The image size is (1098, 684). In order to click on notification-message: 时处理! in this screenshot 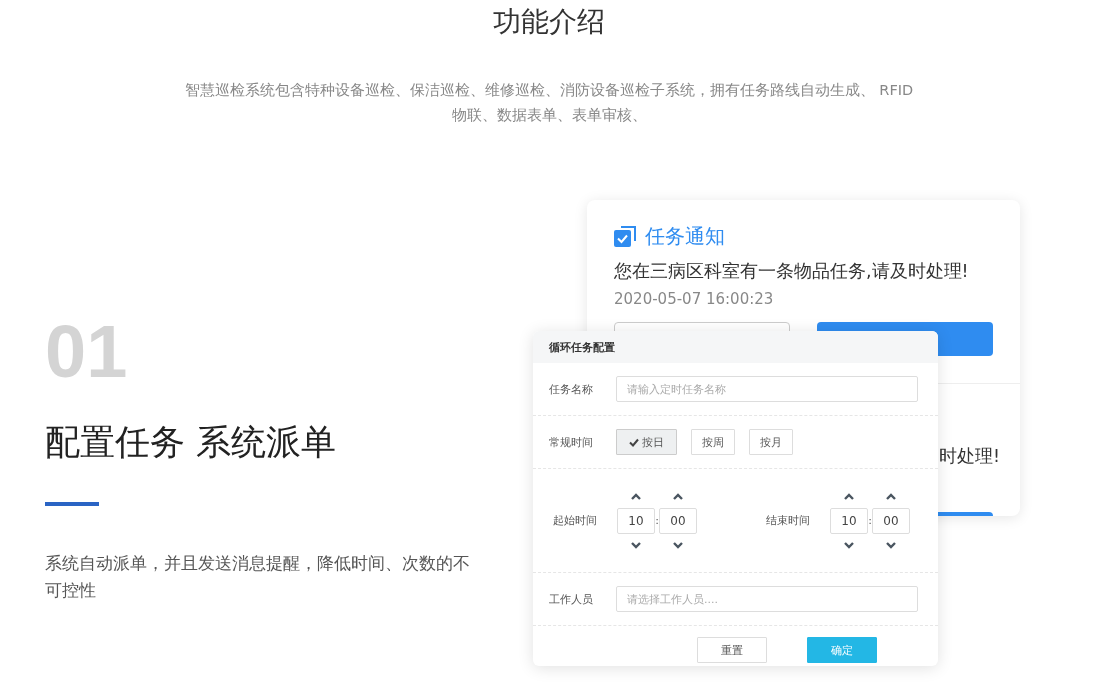, I will do `click(969, 456)`.